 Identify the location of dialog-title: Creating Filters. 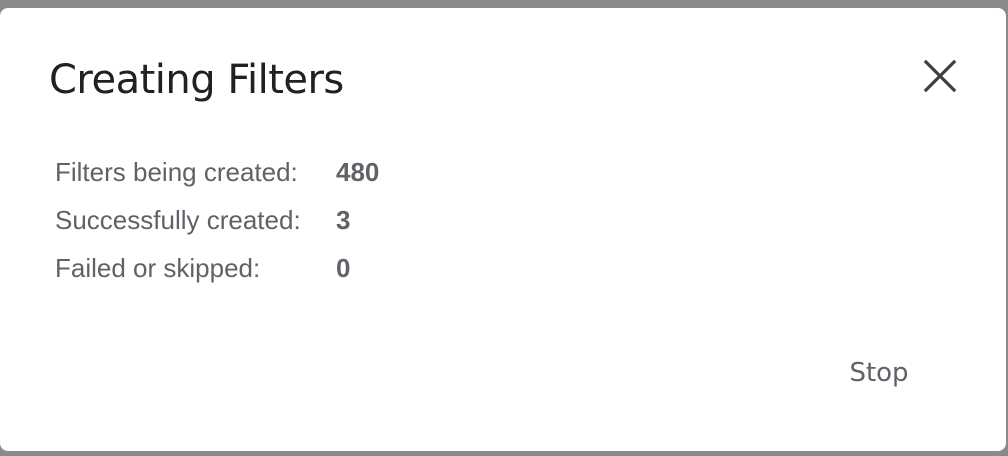
(196, 80).